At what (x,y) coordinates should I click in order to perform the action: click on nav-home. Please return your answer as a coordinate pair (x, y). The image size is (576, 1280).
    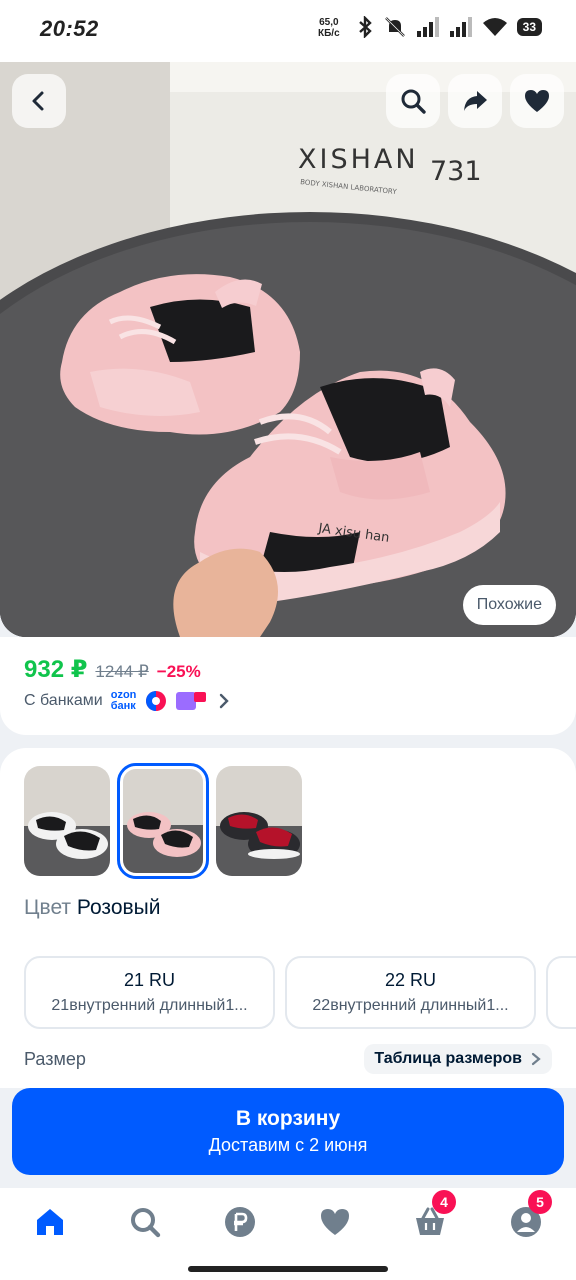
    Looking at the image, I should click on (50, 1222).